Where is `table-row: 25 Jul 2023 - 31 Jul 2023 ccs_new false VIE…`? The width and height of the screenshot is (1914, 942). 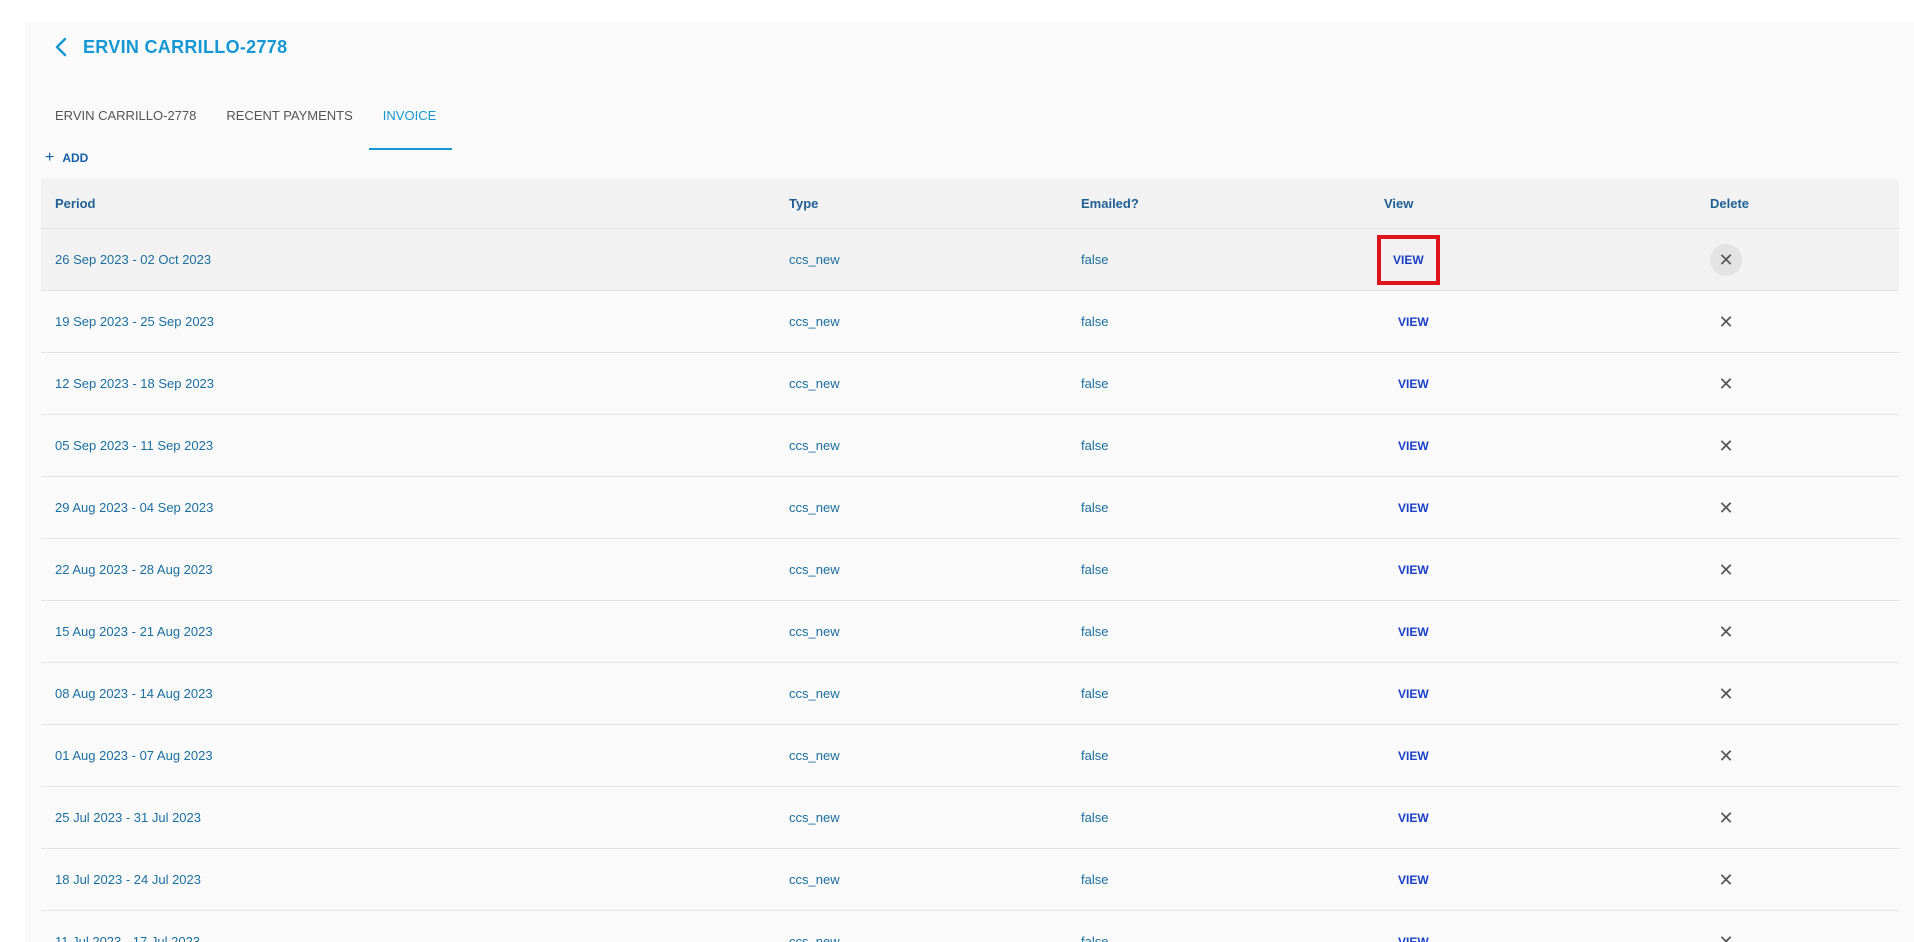
table-row: 25 Jul 2023 - 31 Jul 2023 ccs_new false VIE… is located at coordinates (970, 818).